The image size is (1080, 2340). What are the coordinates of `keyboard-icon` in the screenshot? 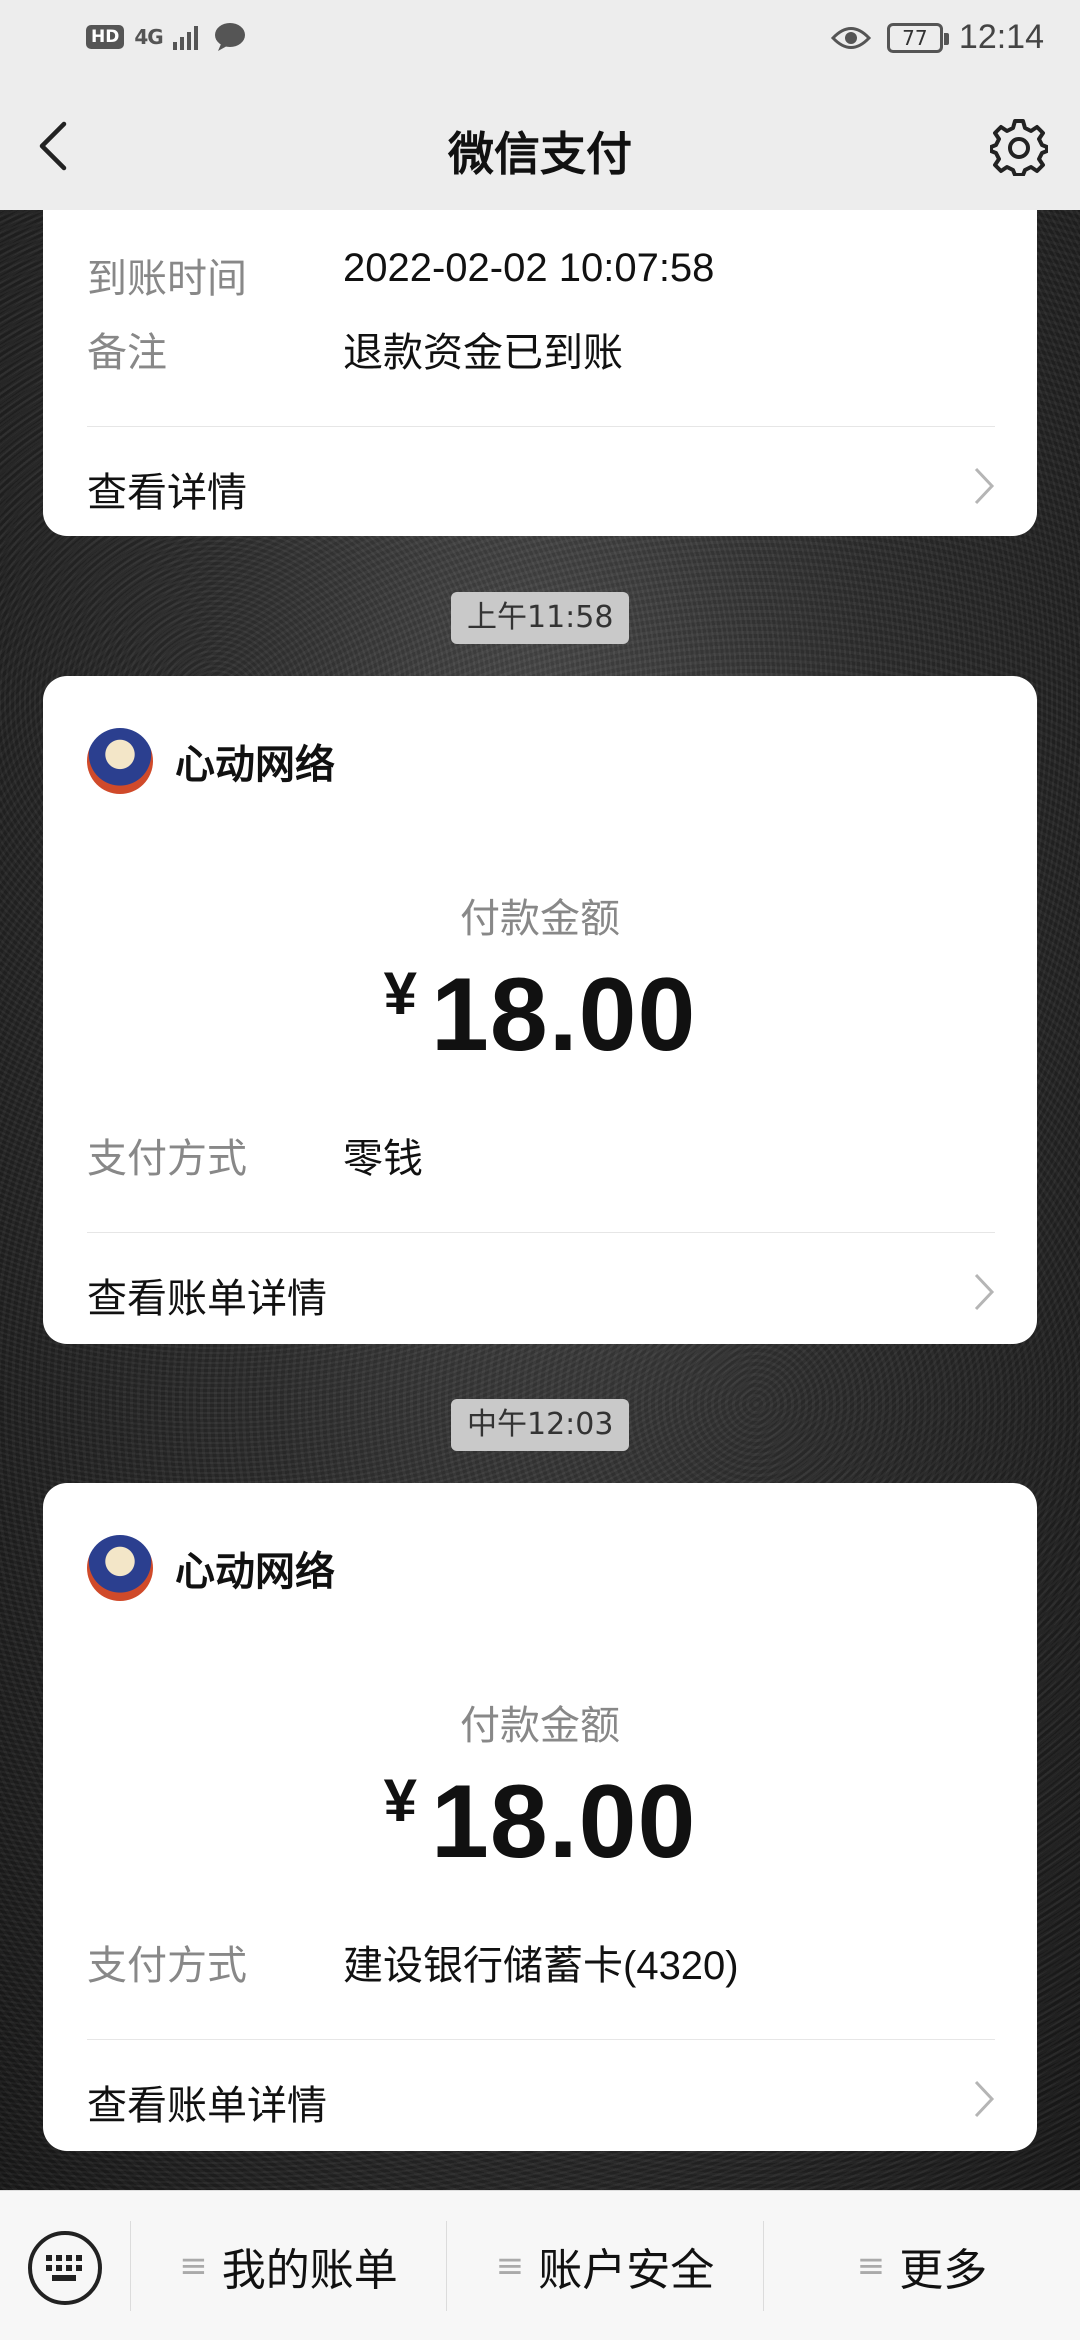 It's located at (64, 2268).